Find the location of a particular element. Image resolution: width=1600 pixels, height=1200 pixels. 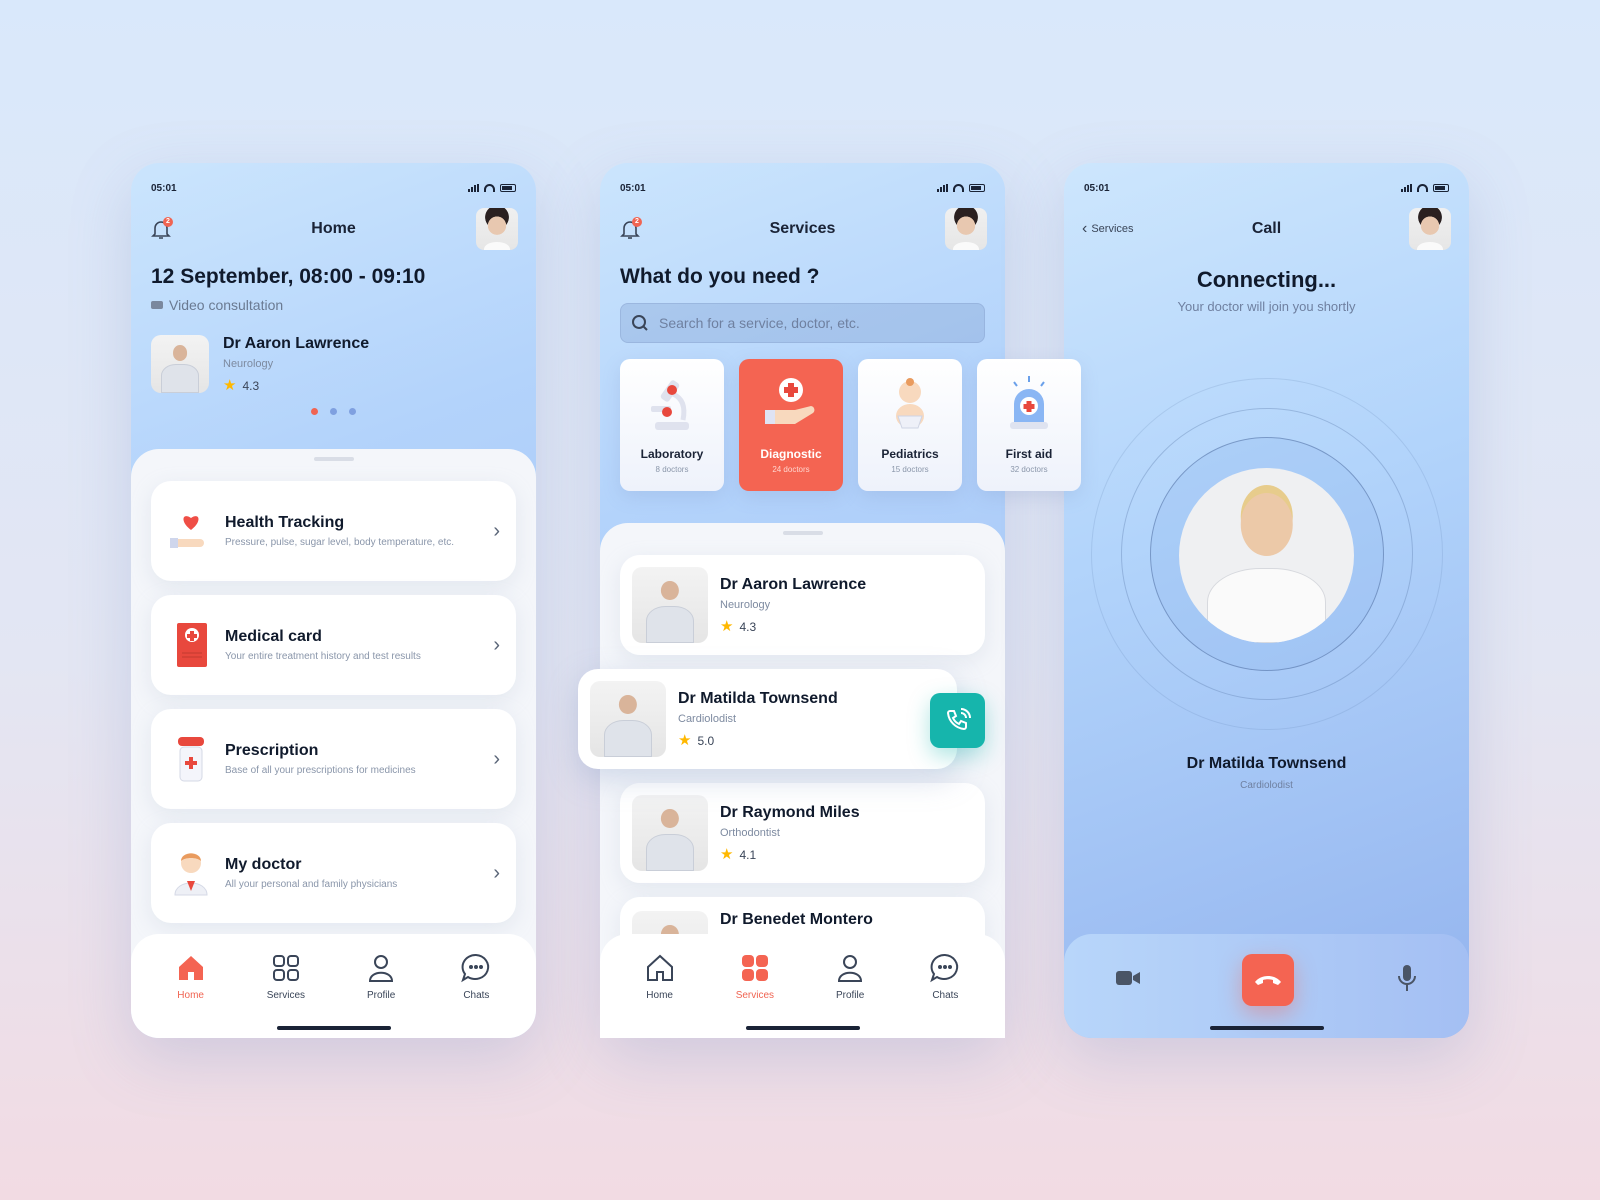

calling-doctor-specialty: Cardiolodist is located at coordinates (1266, 785).